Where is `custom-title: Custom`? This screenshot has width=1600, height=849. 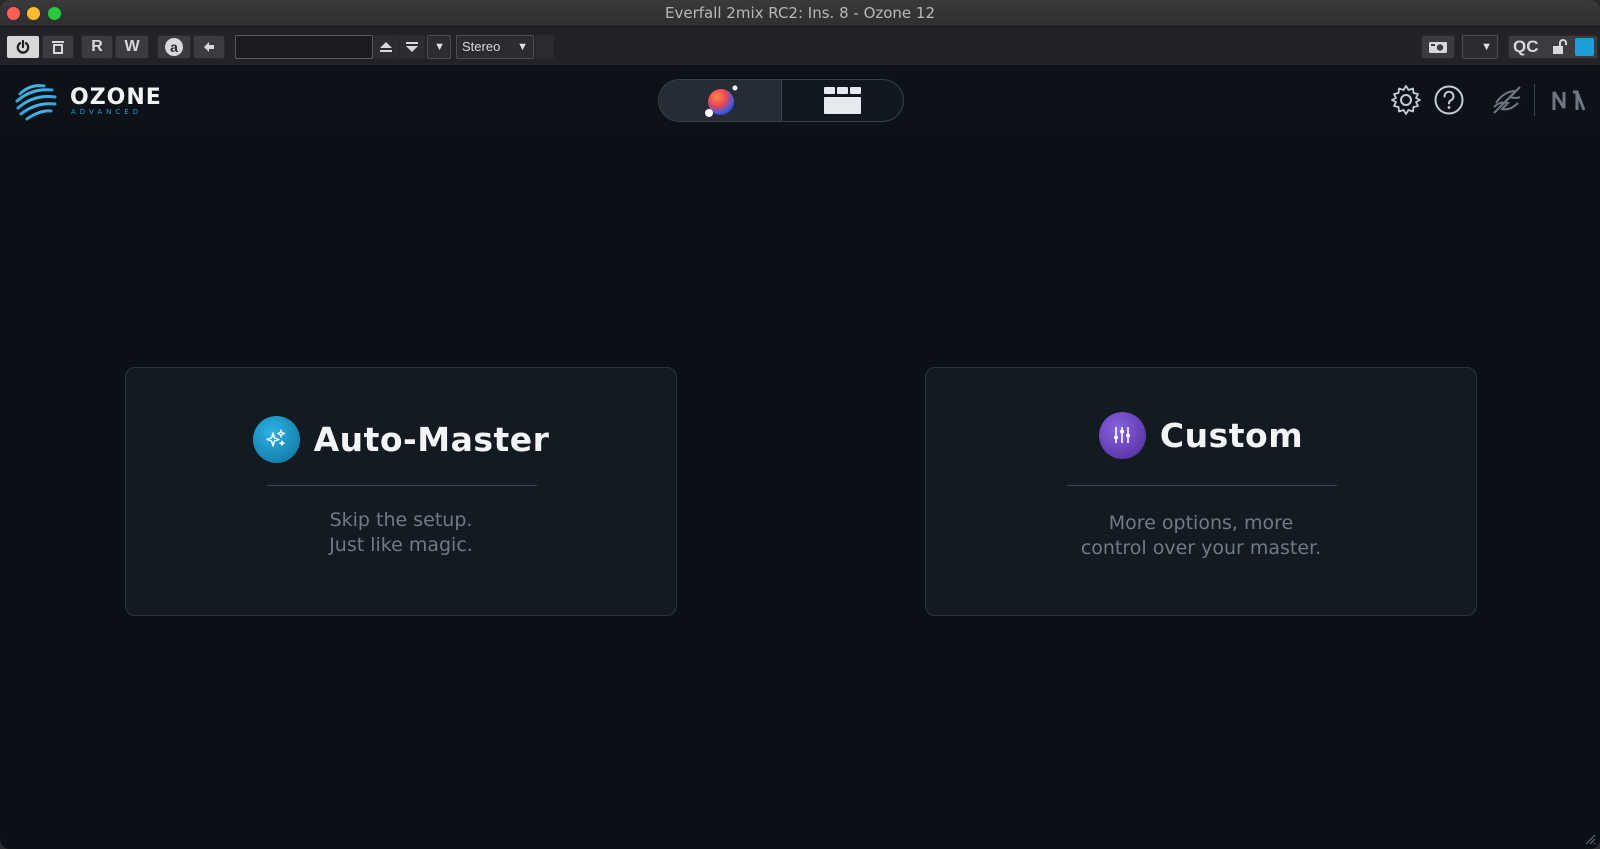 custom-title: Custom is located at coordinates (1231, 435).